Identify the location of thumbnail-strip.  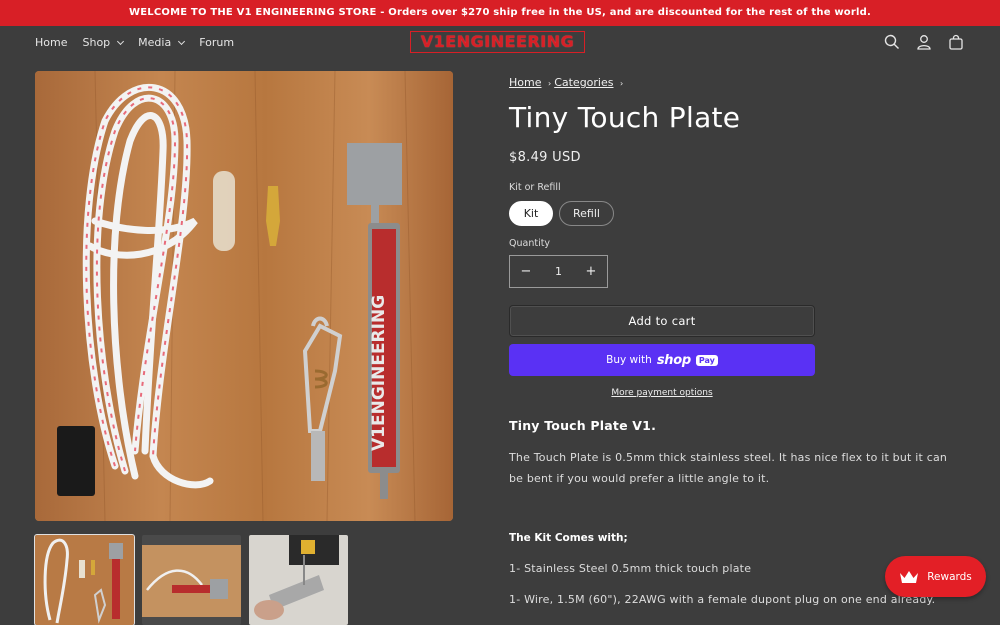
(191, 579).